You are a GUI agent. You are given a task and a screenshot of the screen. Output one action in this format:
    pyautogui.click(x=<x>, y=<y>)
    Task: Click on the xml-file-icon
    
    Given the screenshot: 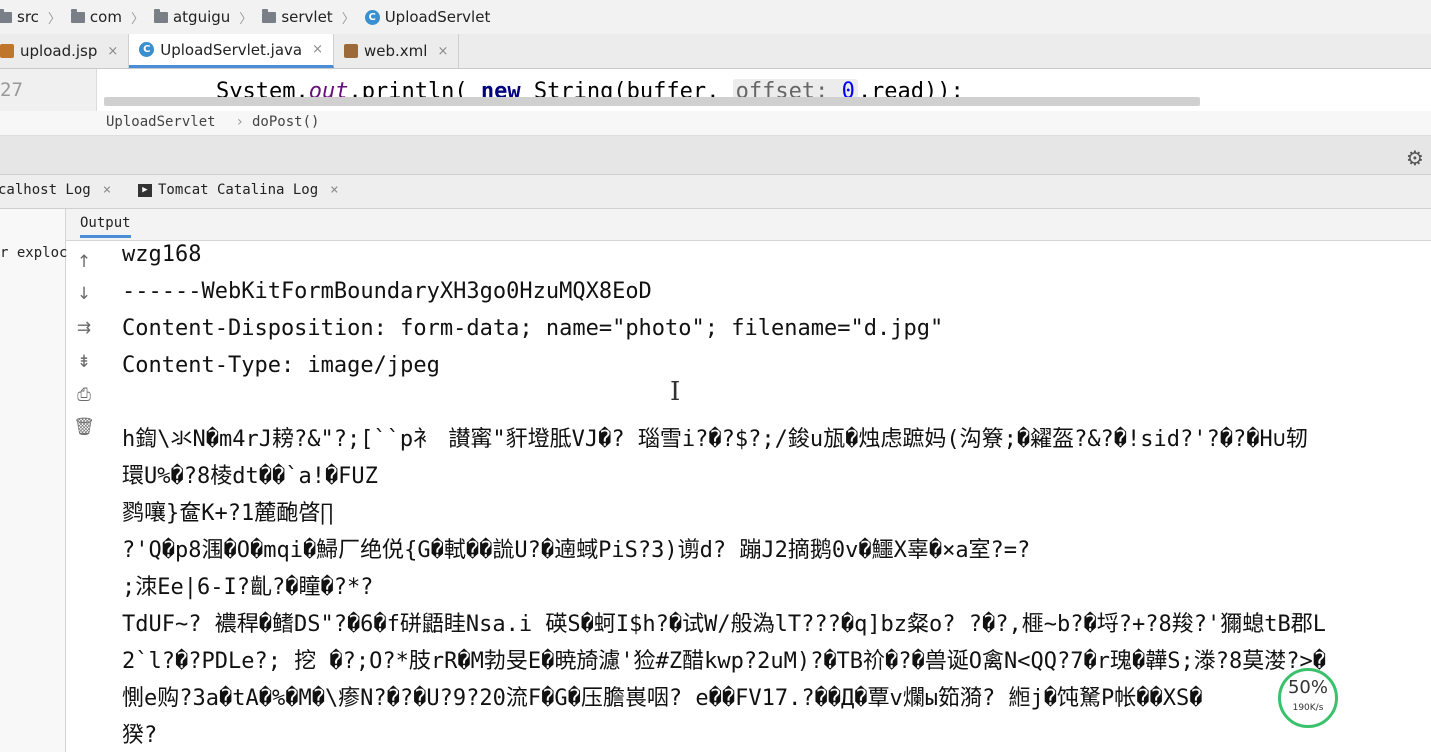 What is the action you would take?
    pyautogui.click(x=351, y=51)
    